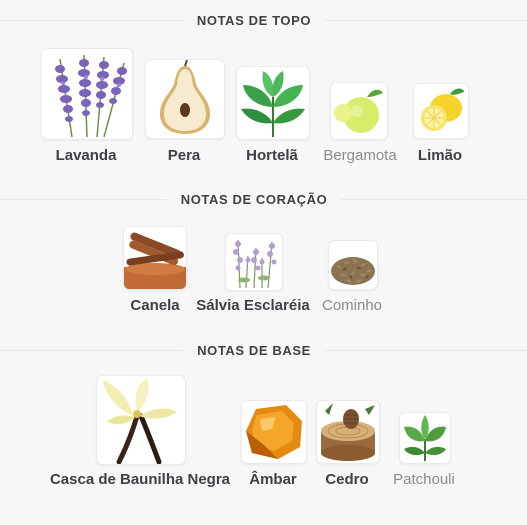  Describe the element at coordinates (140, 479) in the screenshot. I see `note-label-casca-de-baunilha-negra: Casca de Baunilha Negra` at that location.